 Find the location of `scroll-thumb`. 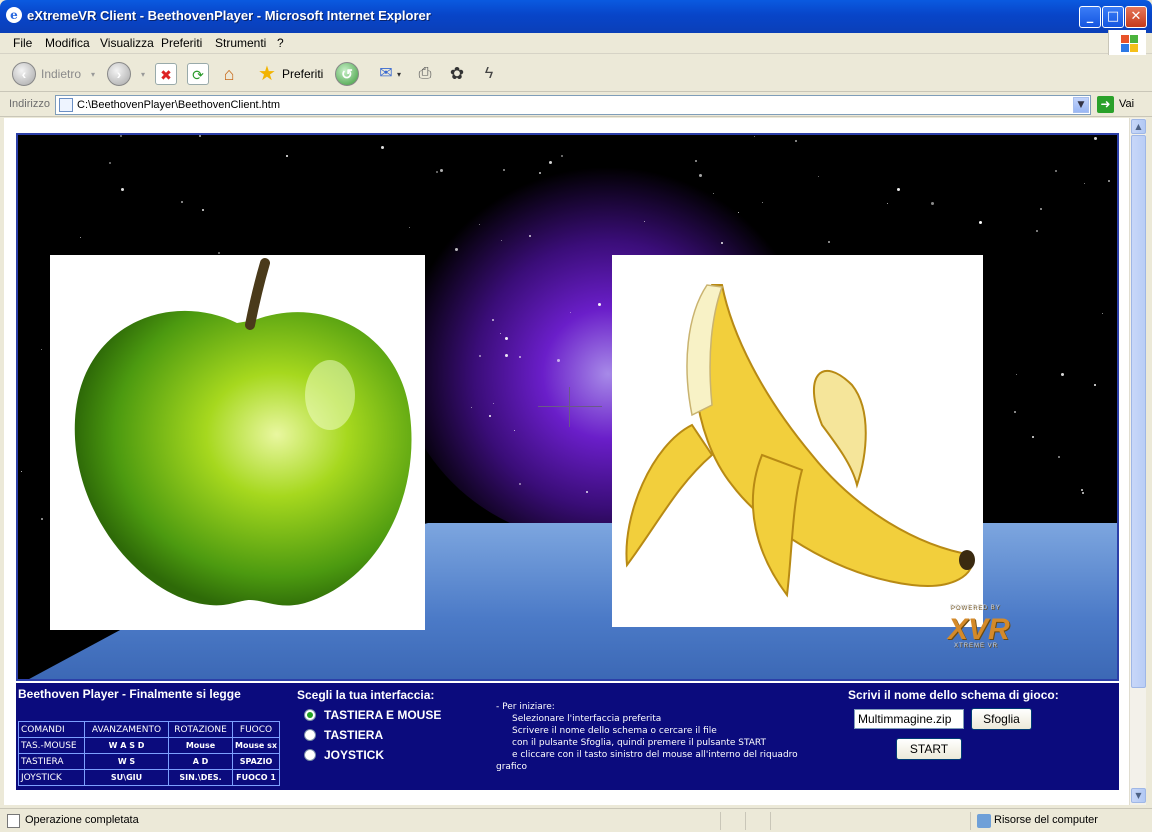

scroll-thumb is located at coordinates (1138, 411).